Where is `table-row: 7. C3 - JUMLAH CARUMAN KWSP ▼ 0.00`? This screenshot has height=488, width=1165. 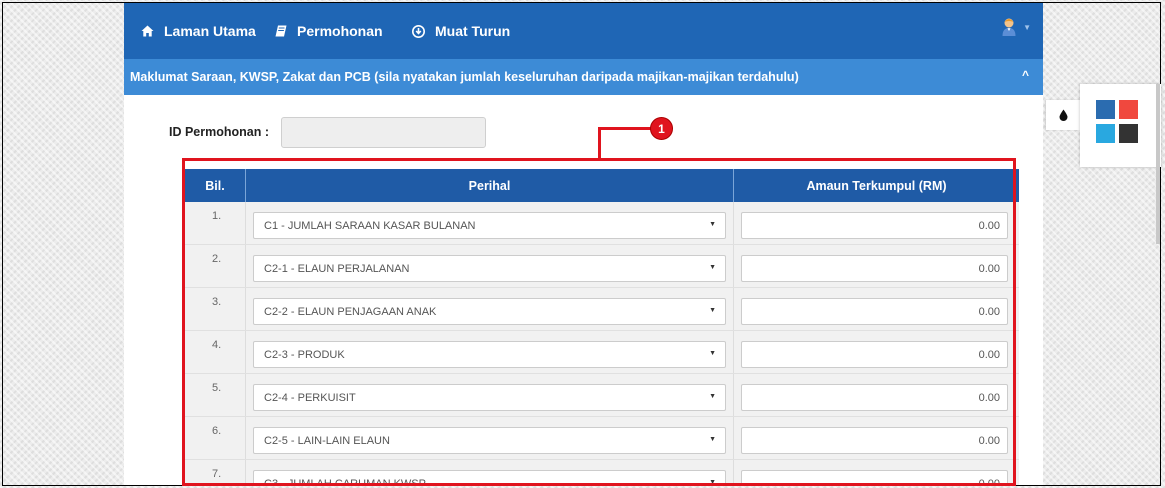
table-row: 7. C3 - JUMLAH CARUMAN KWSP ▼ 0.00 is located at coordinates (602, 473).